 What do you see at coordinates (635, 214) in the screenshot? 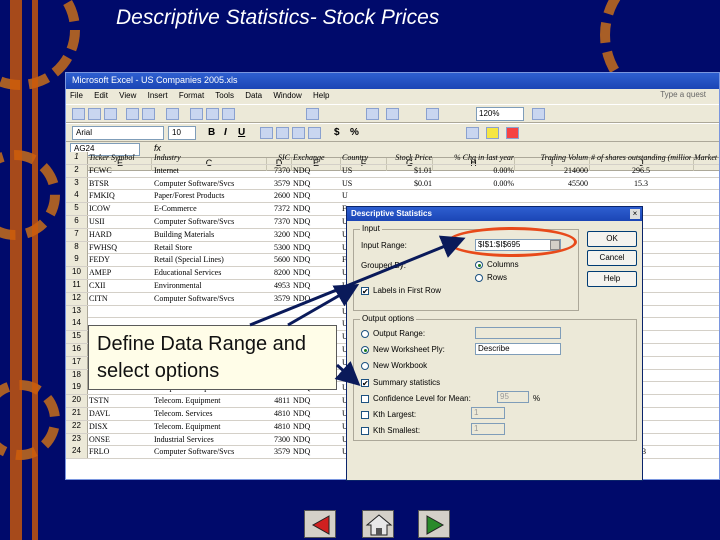
I see `close-icon: ×` at bounding box center [635, 214].